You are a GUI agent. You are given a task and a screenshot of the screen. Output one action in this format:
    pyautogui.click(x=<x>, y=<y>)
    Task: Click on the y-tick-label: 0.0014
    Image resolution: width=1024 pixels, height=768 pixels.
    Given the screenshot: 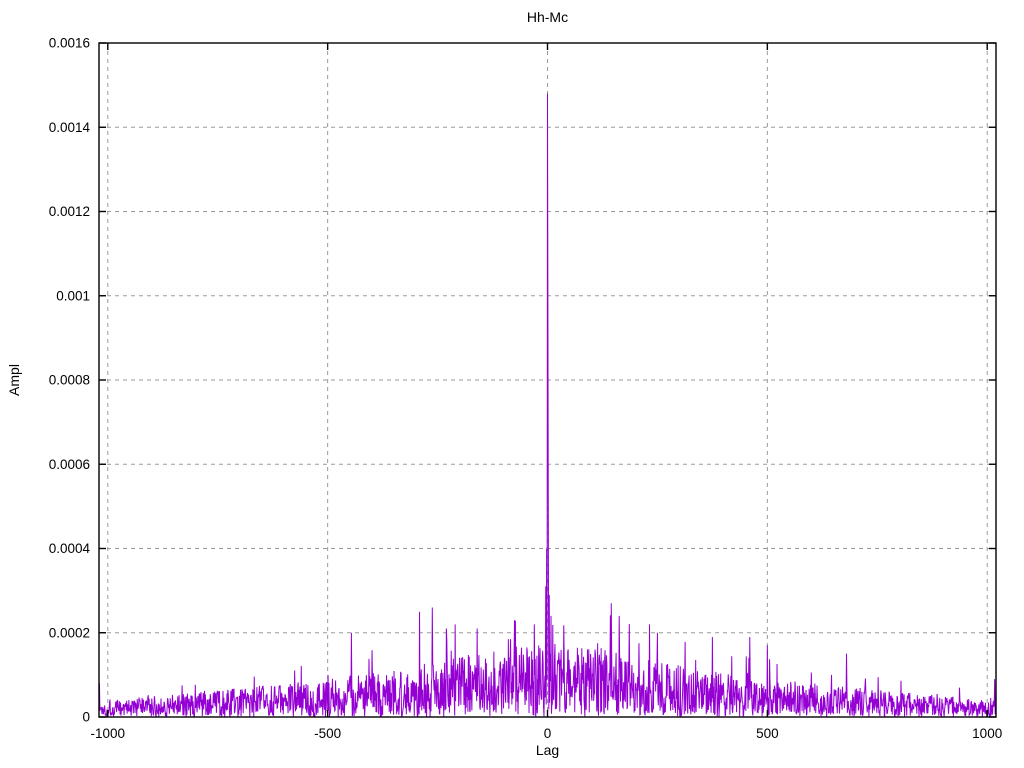 What is the action you would take?
    pyautogui.click(x=70, y=127)
    